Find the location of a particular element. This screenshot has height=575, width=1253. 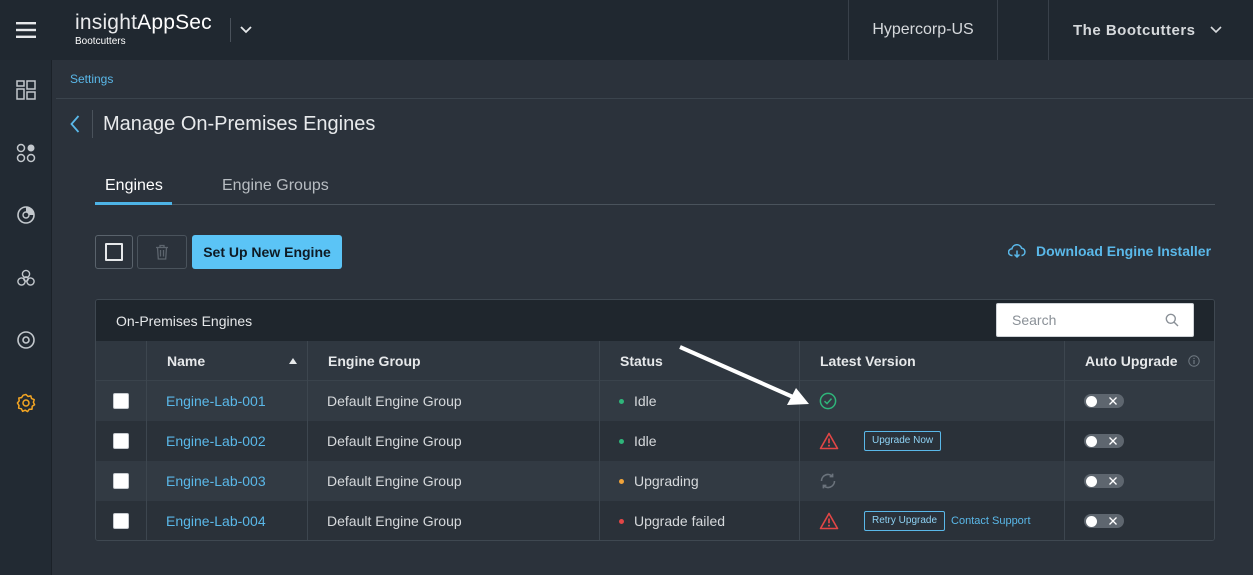

column-label: Name is located at coordinates (186, 361).